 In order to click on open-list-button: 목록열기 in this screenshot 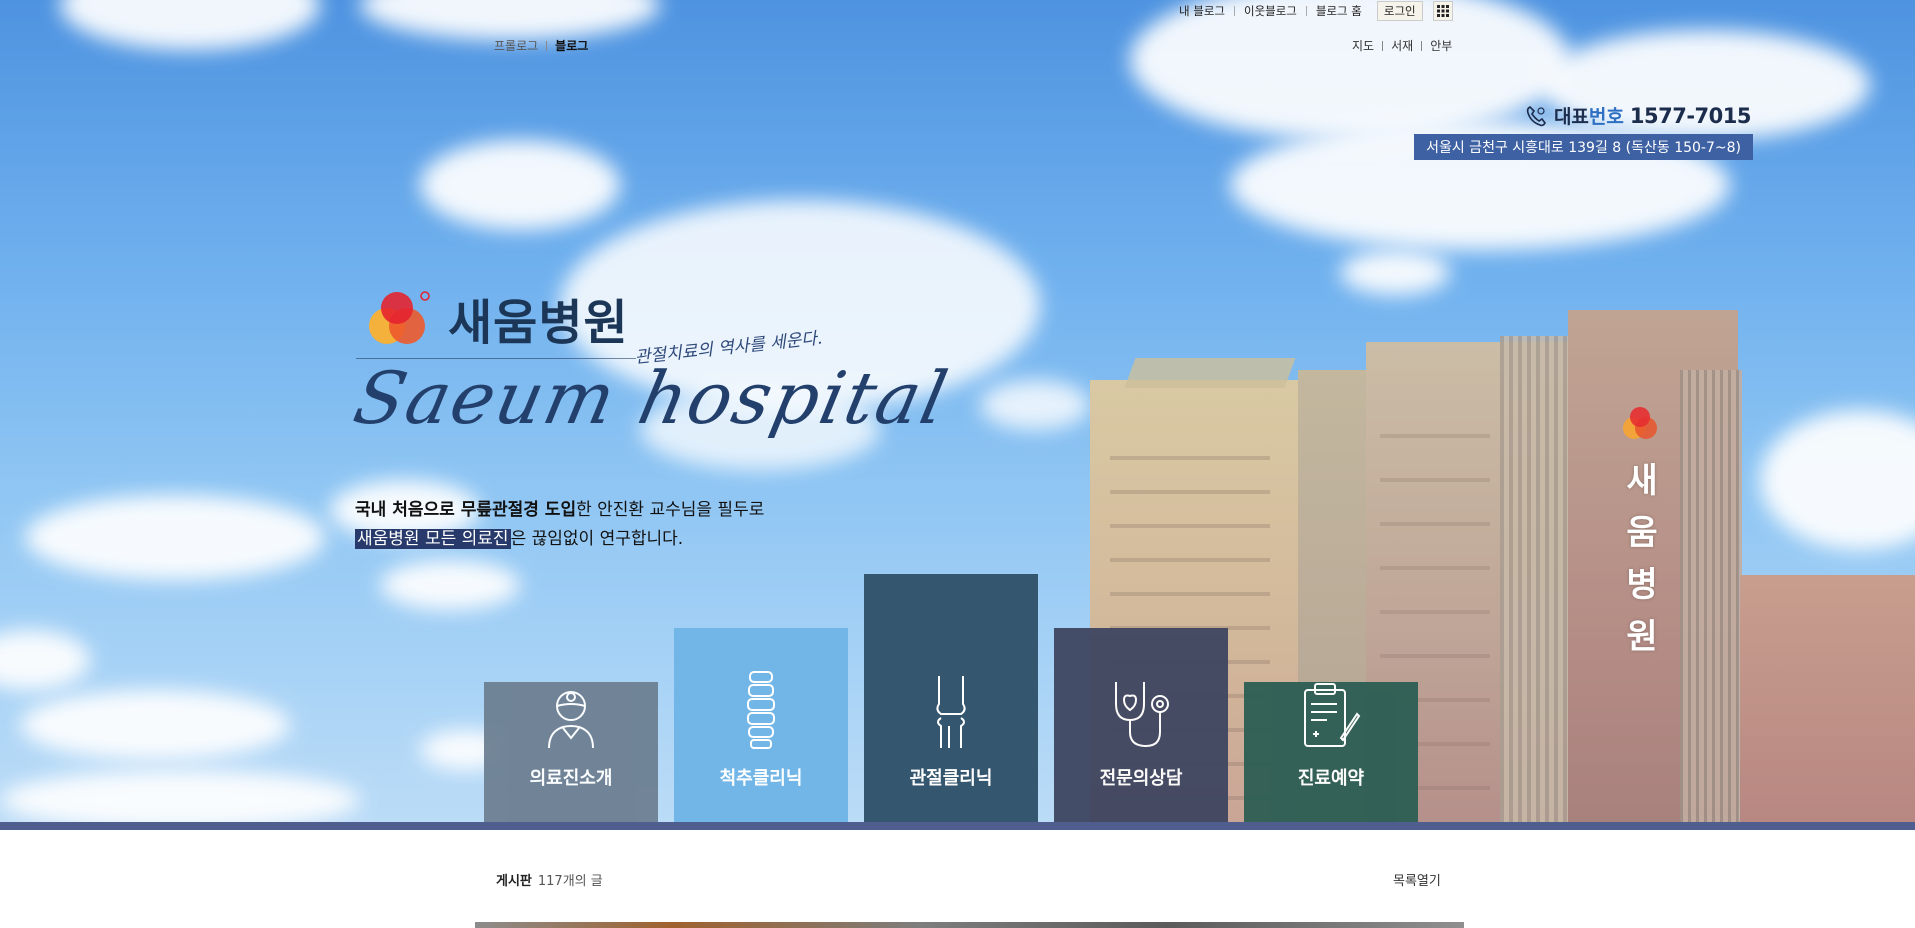, I will do `click(1417, 879)`.